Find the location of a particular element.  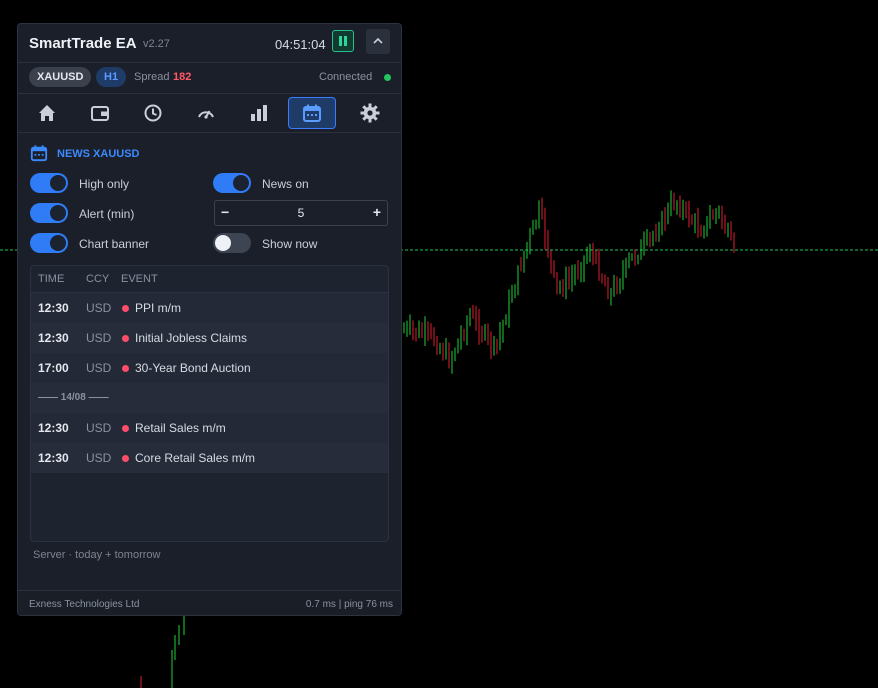

bar-chart-icon is located at coordinates (259, 113).